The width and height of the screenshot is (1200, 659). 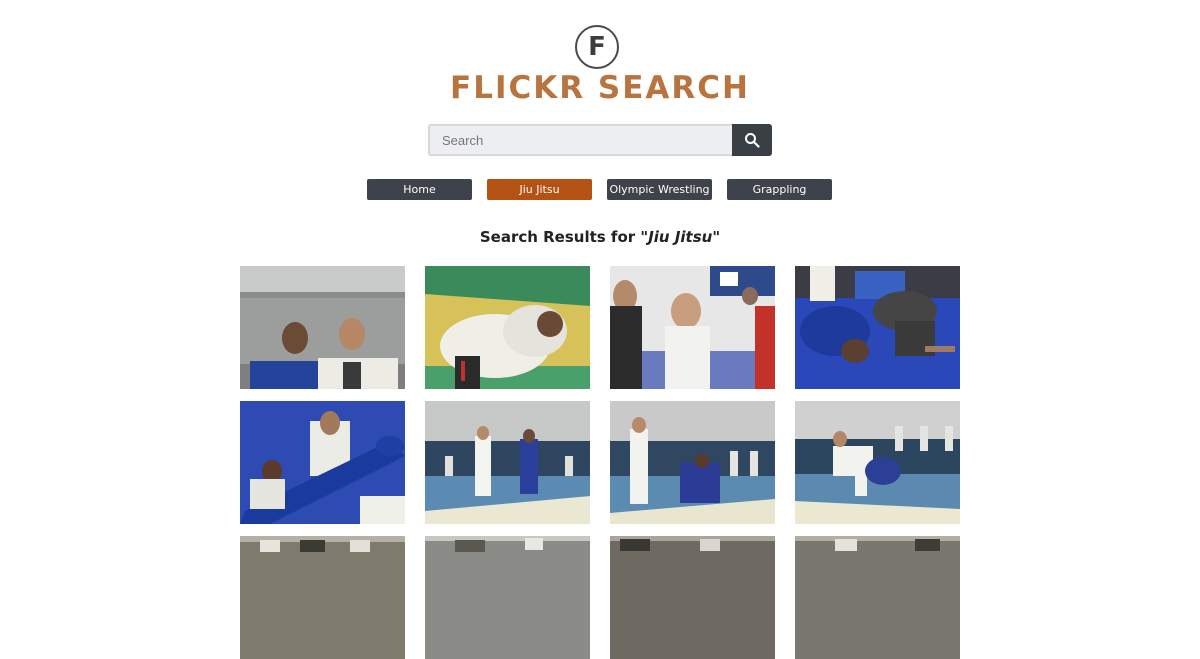 What do you see at coordinates (600, 88) in the screenshot?
I see `site-title: FLICKR SEARCH` at bounding box center [600, 88].